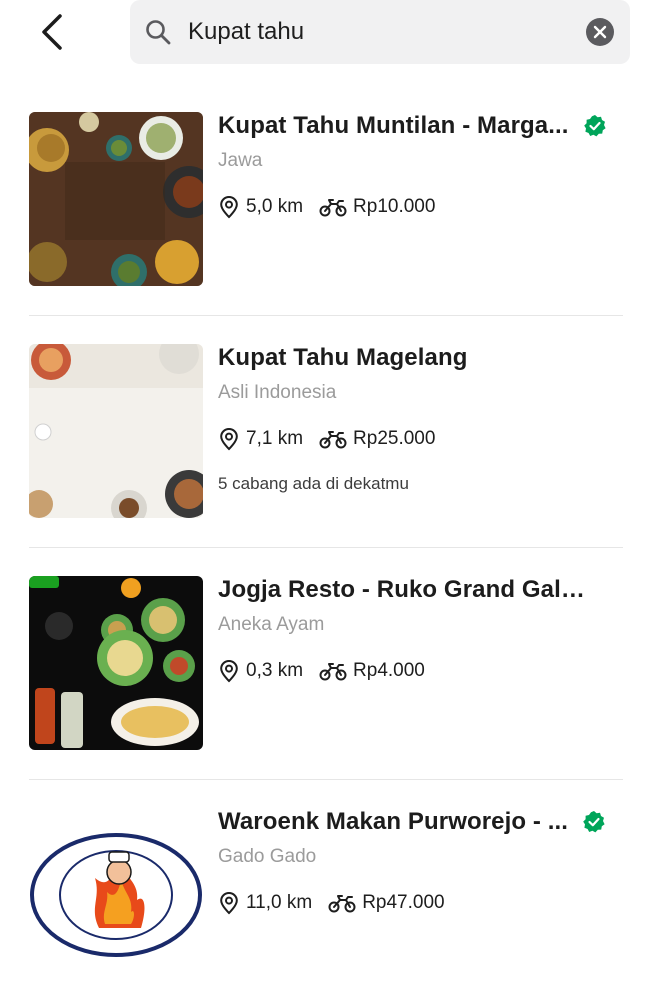 The image size is (651, 1000). I want to click on restaurant-meta: 11,0 km Rp47.000, so click(423, 903).